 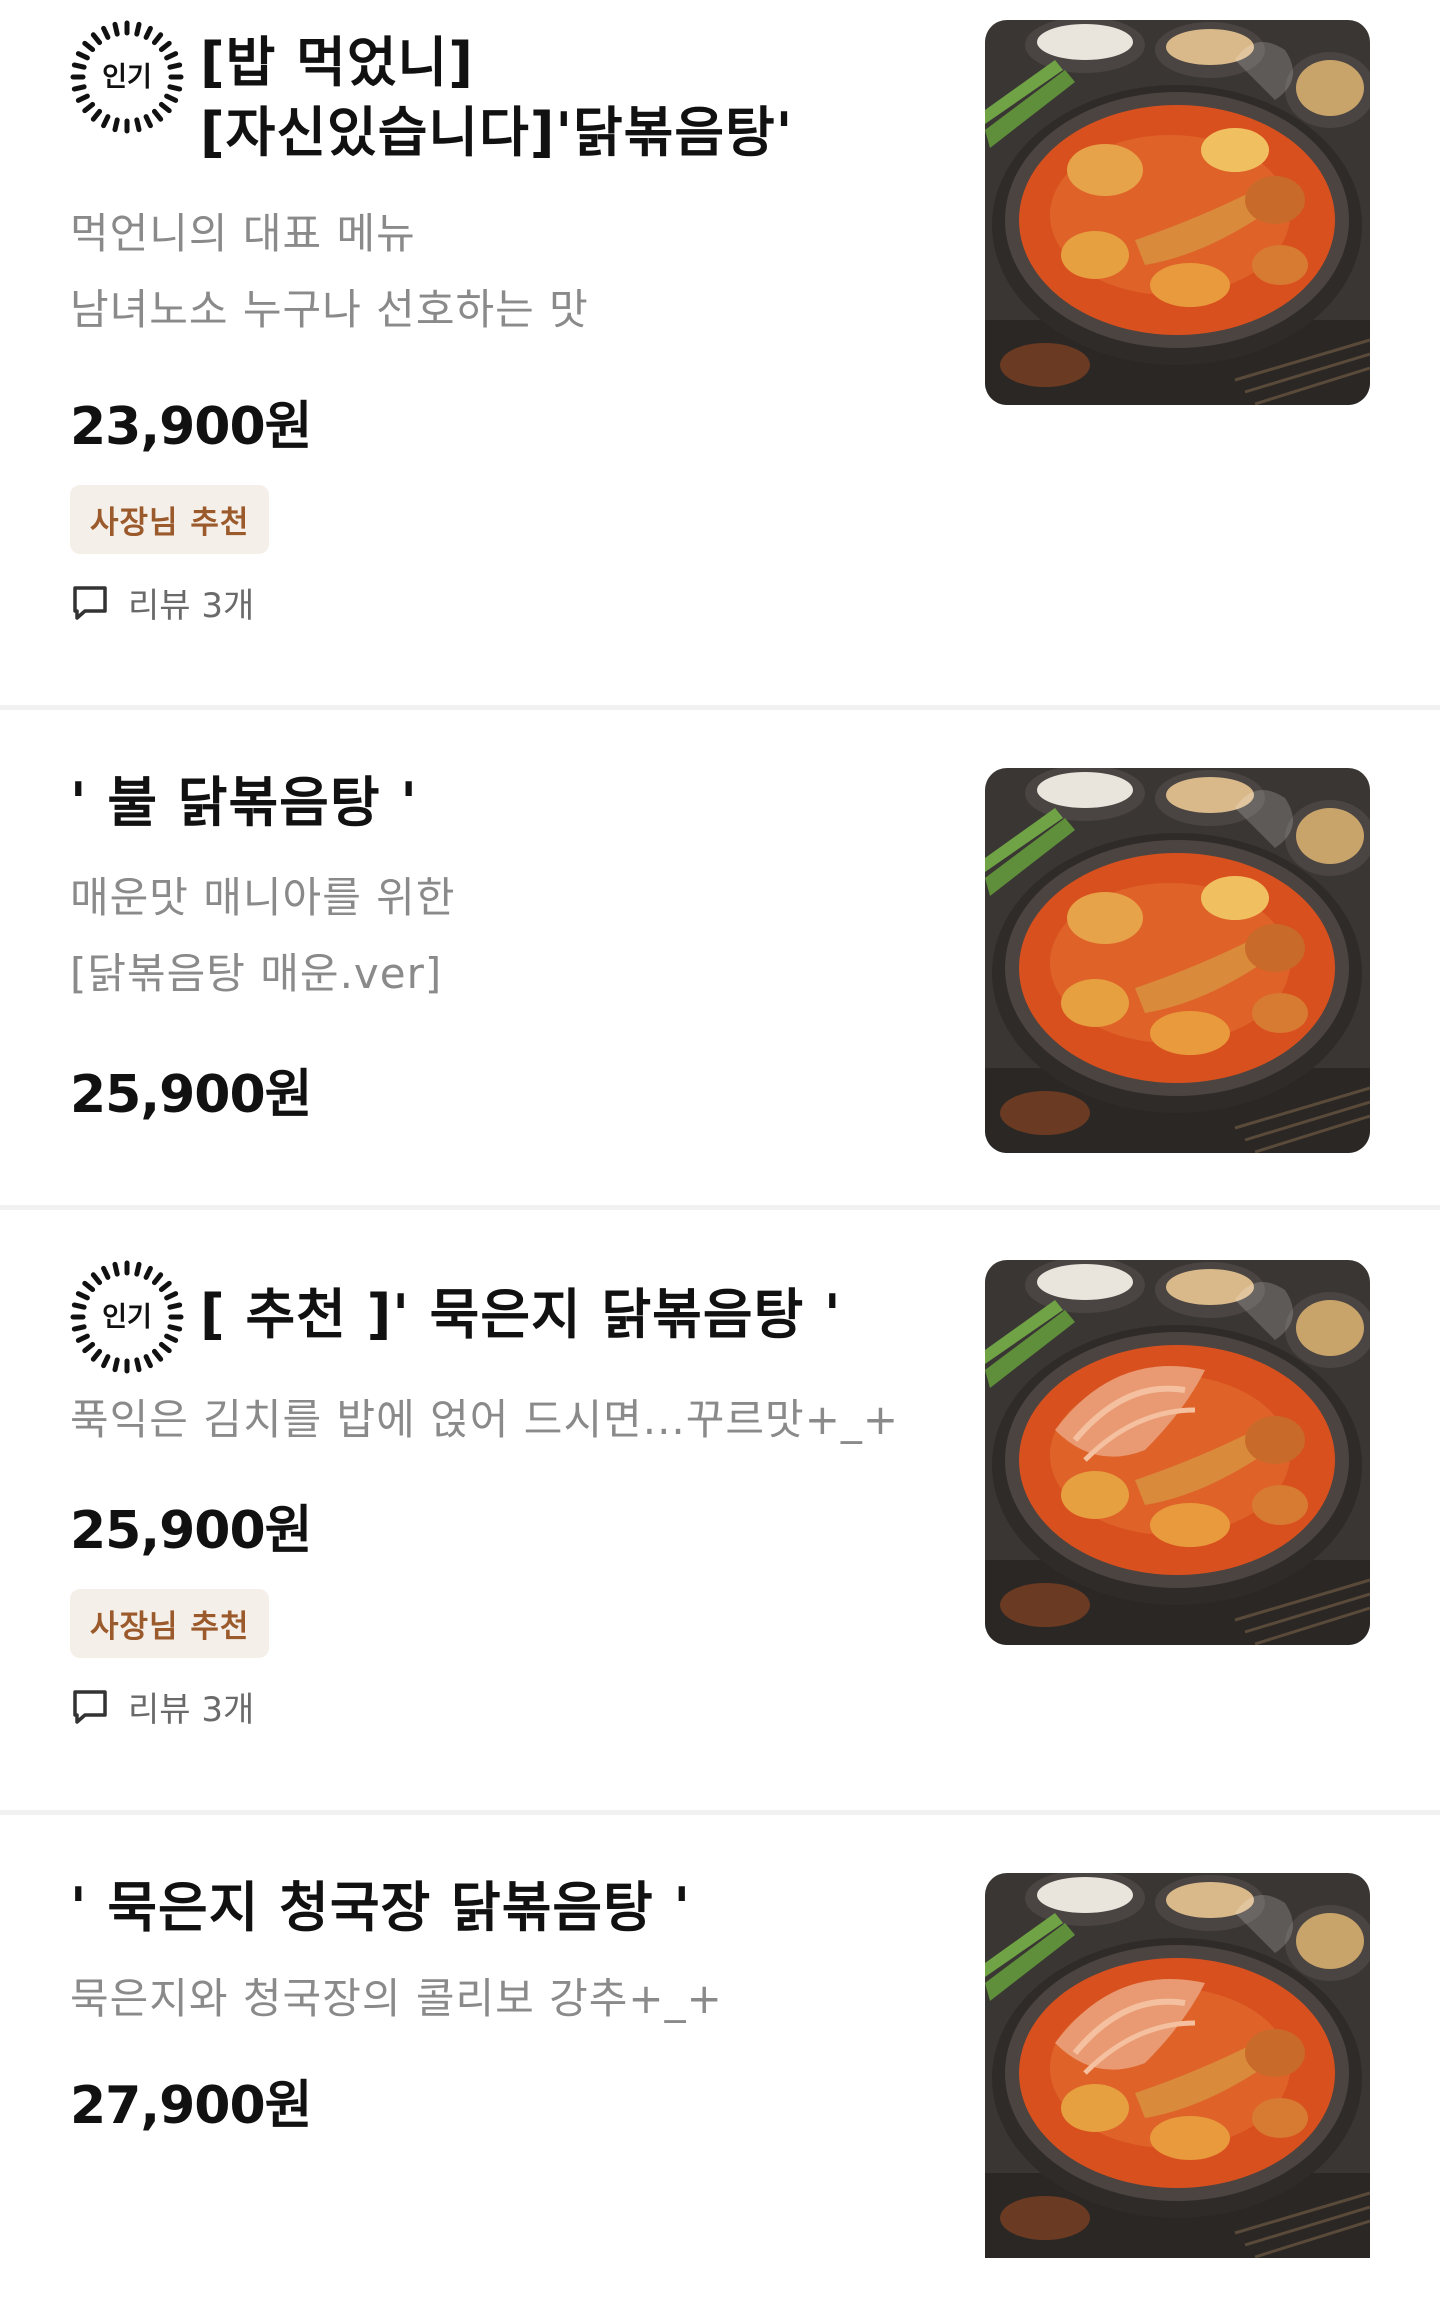 What do you see at coordinates (329, 271) in the screenshot?
I see `menu-item-description: 먹언니의 대표 메뉴 남녀노소 누구나 선호하는 맛` at bounding box center [329, 271].